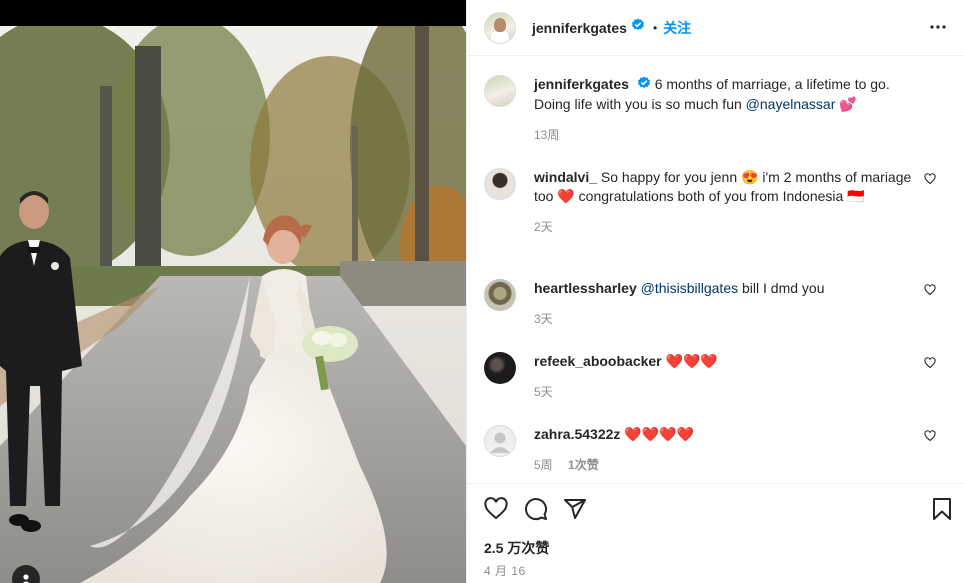 Image resolution: width=964 pixels, height=583 pixels. What do you see at coordinates (739, 134) in the screenshot?
I see `caption-meta: 13周` at bounding box center [739, 134].